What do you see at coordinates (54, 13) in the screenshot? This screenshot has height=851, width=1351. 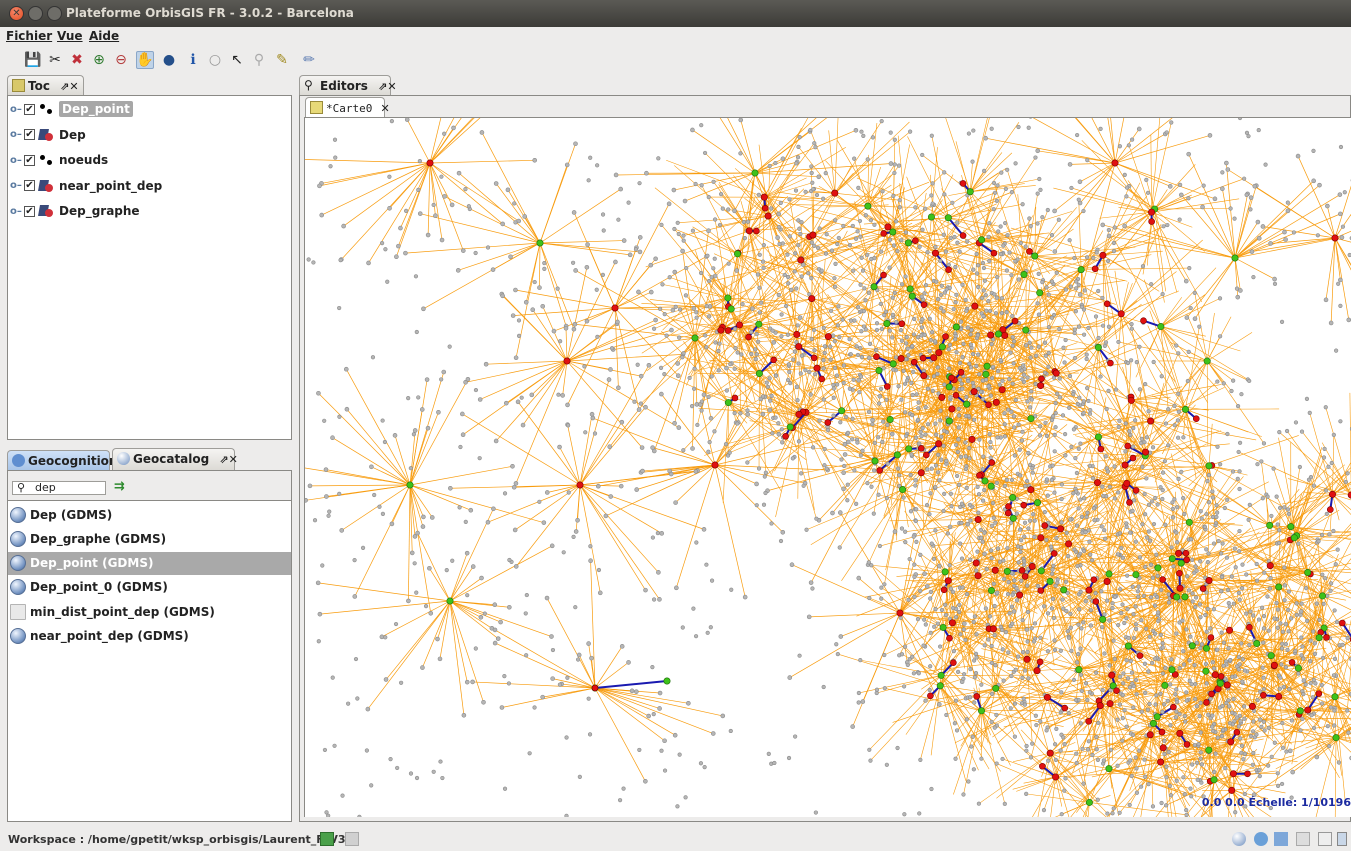 I see `window-maximize-button` at bounding box center [54, 13].